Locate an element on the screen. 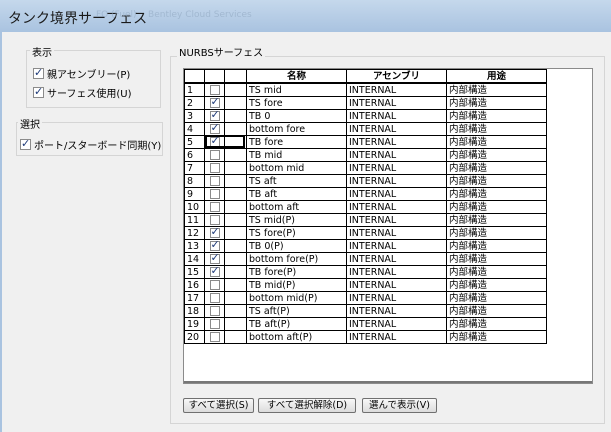  row-number-cell: 7 is located at coordinates (194, 168).